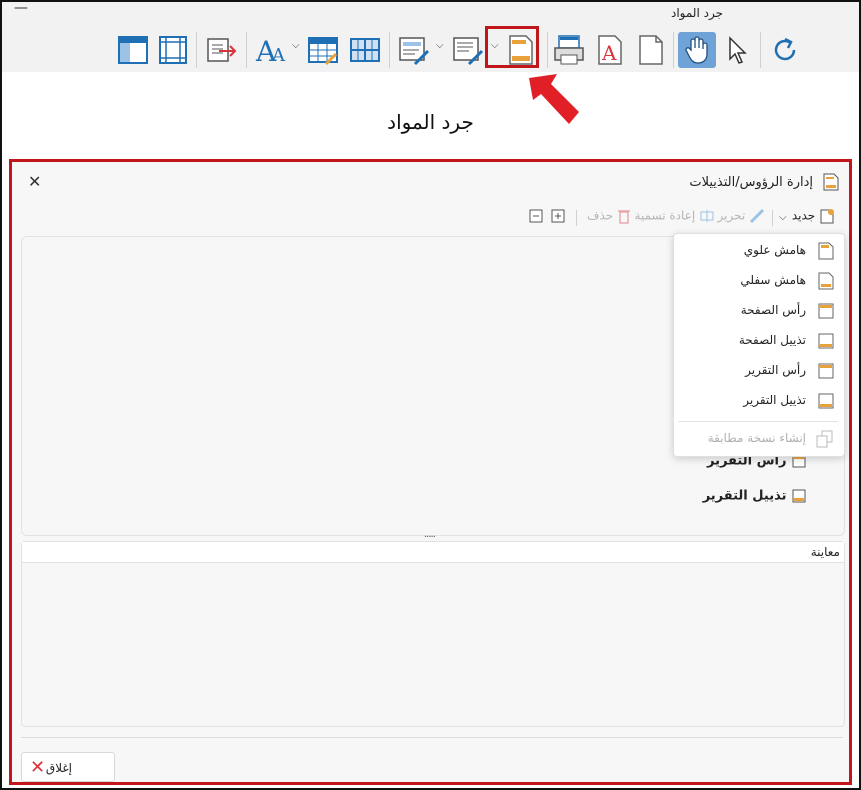  I want to click on edit-button: تحرير, so click(742, 216).